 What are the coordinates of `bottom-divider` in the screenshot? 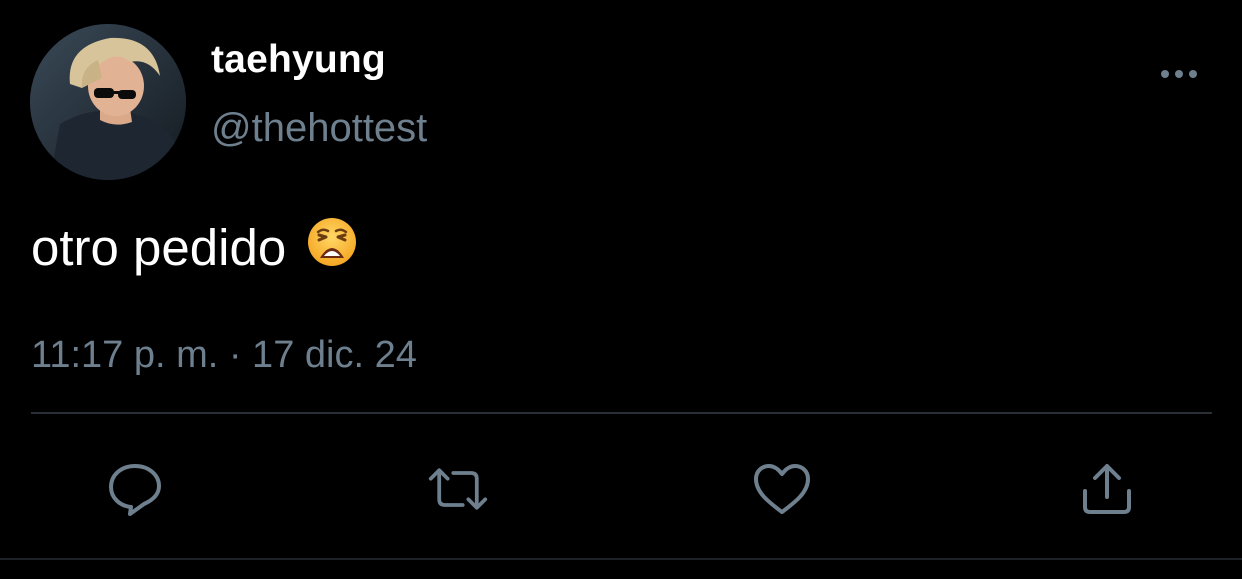 It's located at (621, 559).